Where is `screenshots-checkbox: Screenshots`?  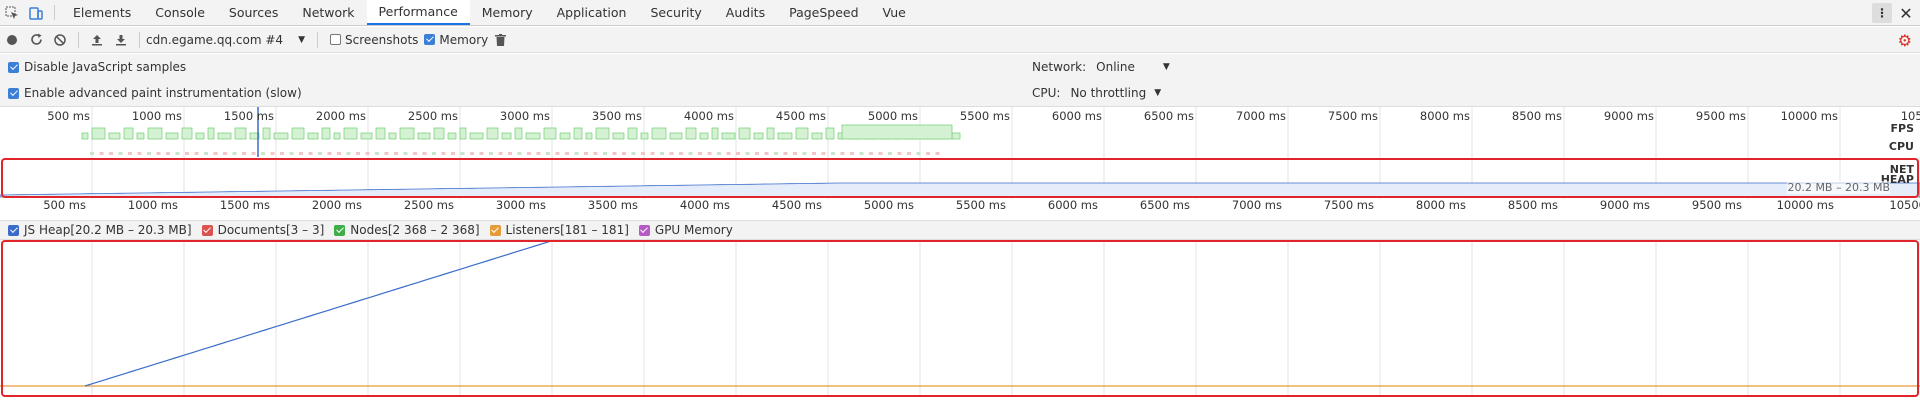
screenshots-checkbox: Screenshots is located at coordinates (374, 40).